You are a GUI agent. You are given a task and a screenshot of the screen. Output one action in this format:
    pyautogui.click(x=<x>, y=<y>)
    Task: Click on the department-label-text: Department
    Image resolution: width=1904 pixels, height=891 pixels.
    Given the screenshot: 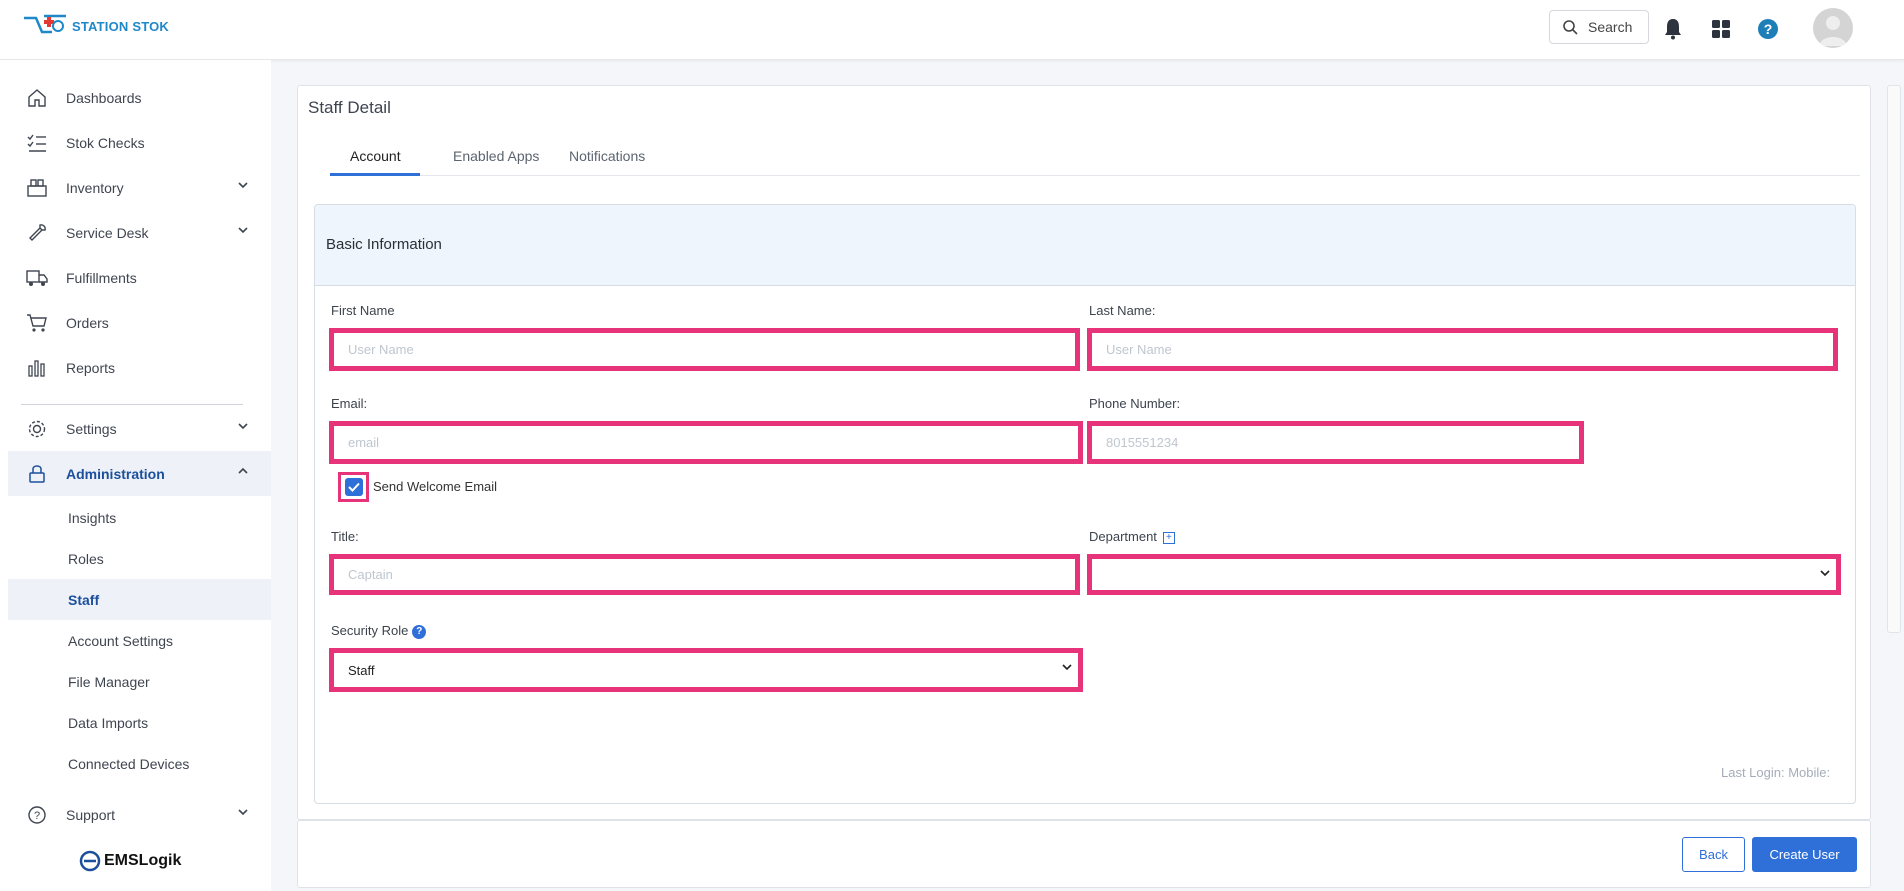 What is the action you would take?
    pyautogui.click(x=1123, y=536)
    